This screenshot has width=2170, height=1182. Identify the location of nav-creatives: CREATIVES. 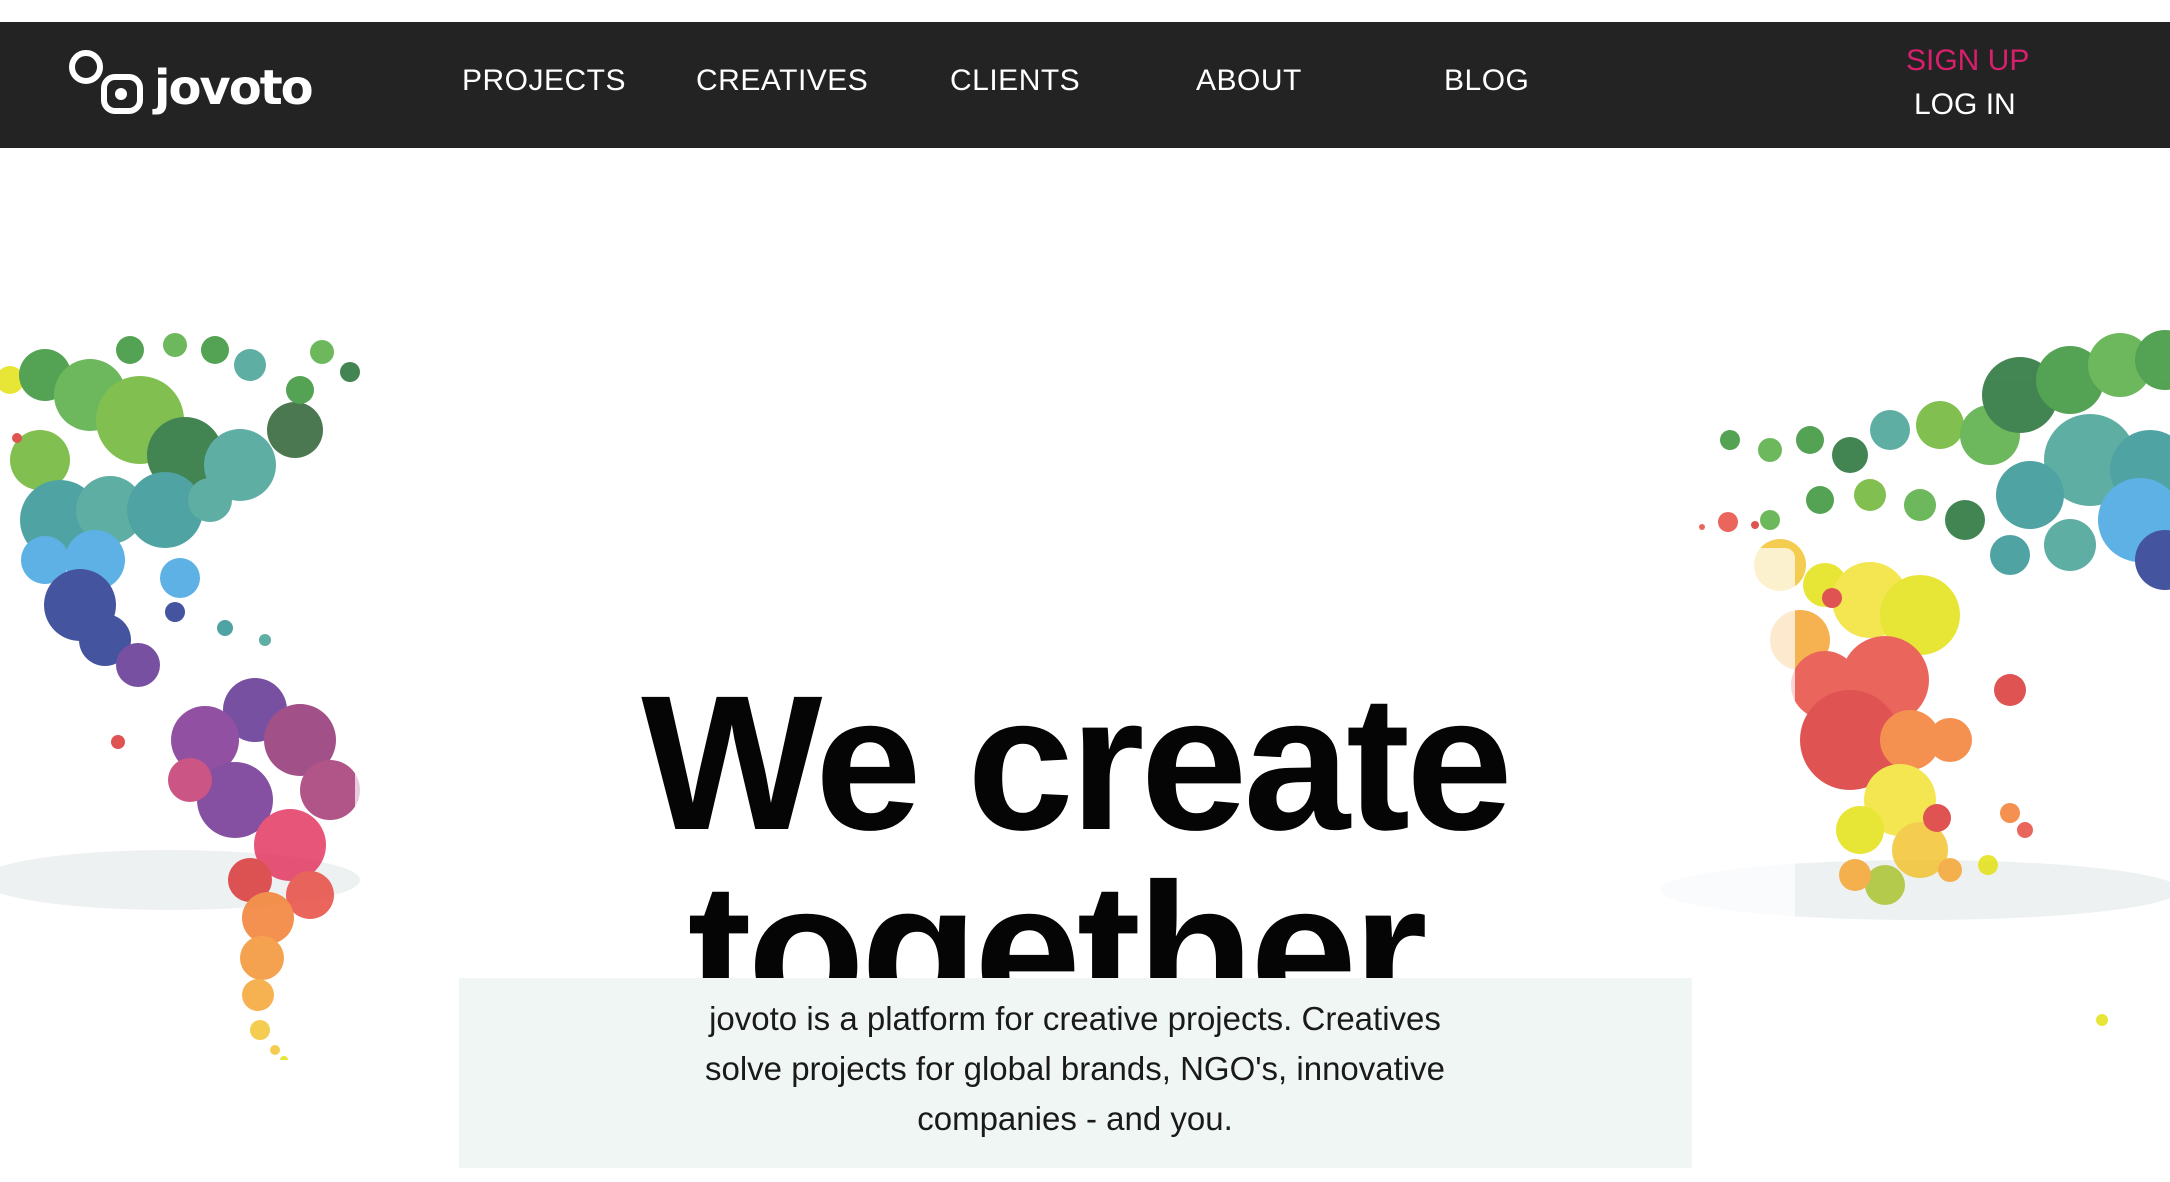
(782, 81).